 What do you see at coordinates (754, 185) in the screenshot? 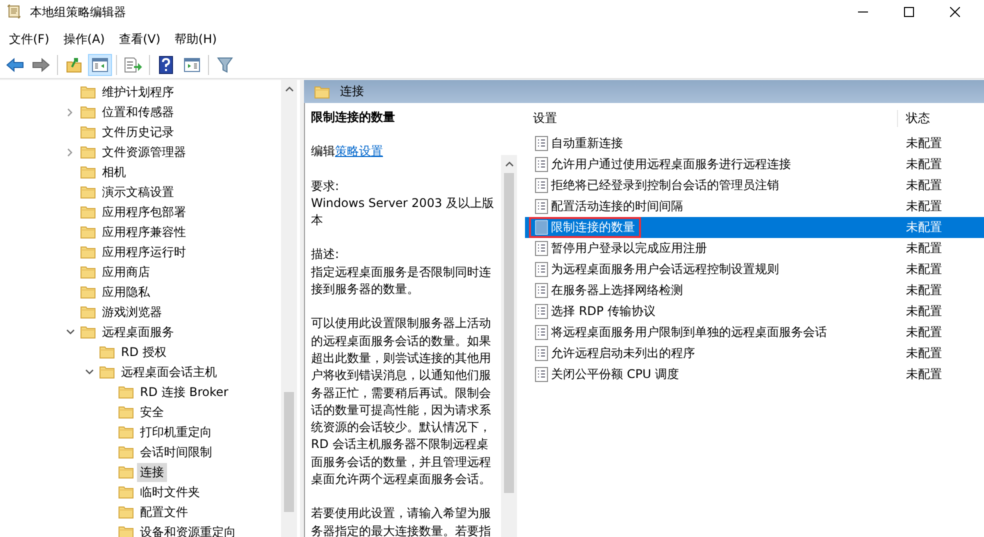
I see `policy-row: 拒绝将已经登录到控制台会话的管理员注销 未配置` at bounding box center [754, 185].